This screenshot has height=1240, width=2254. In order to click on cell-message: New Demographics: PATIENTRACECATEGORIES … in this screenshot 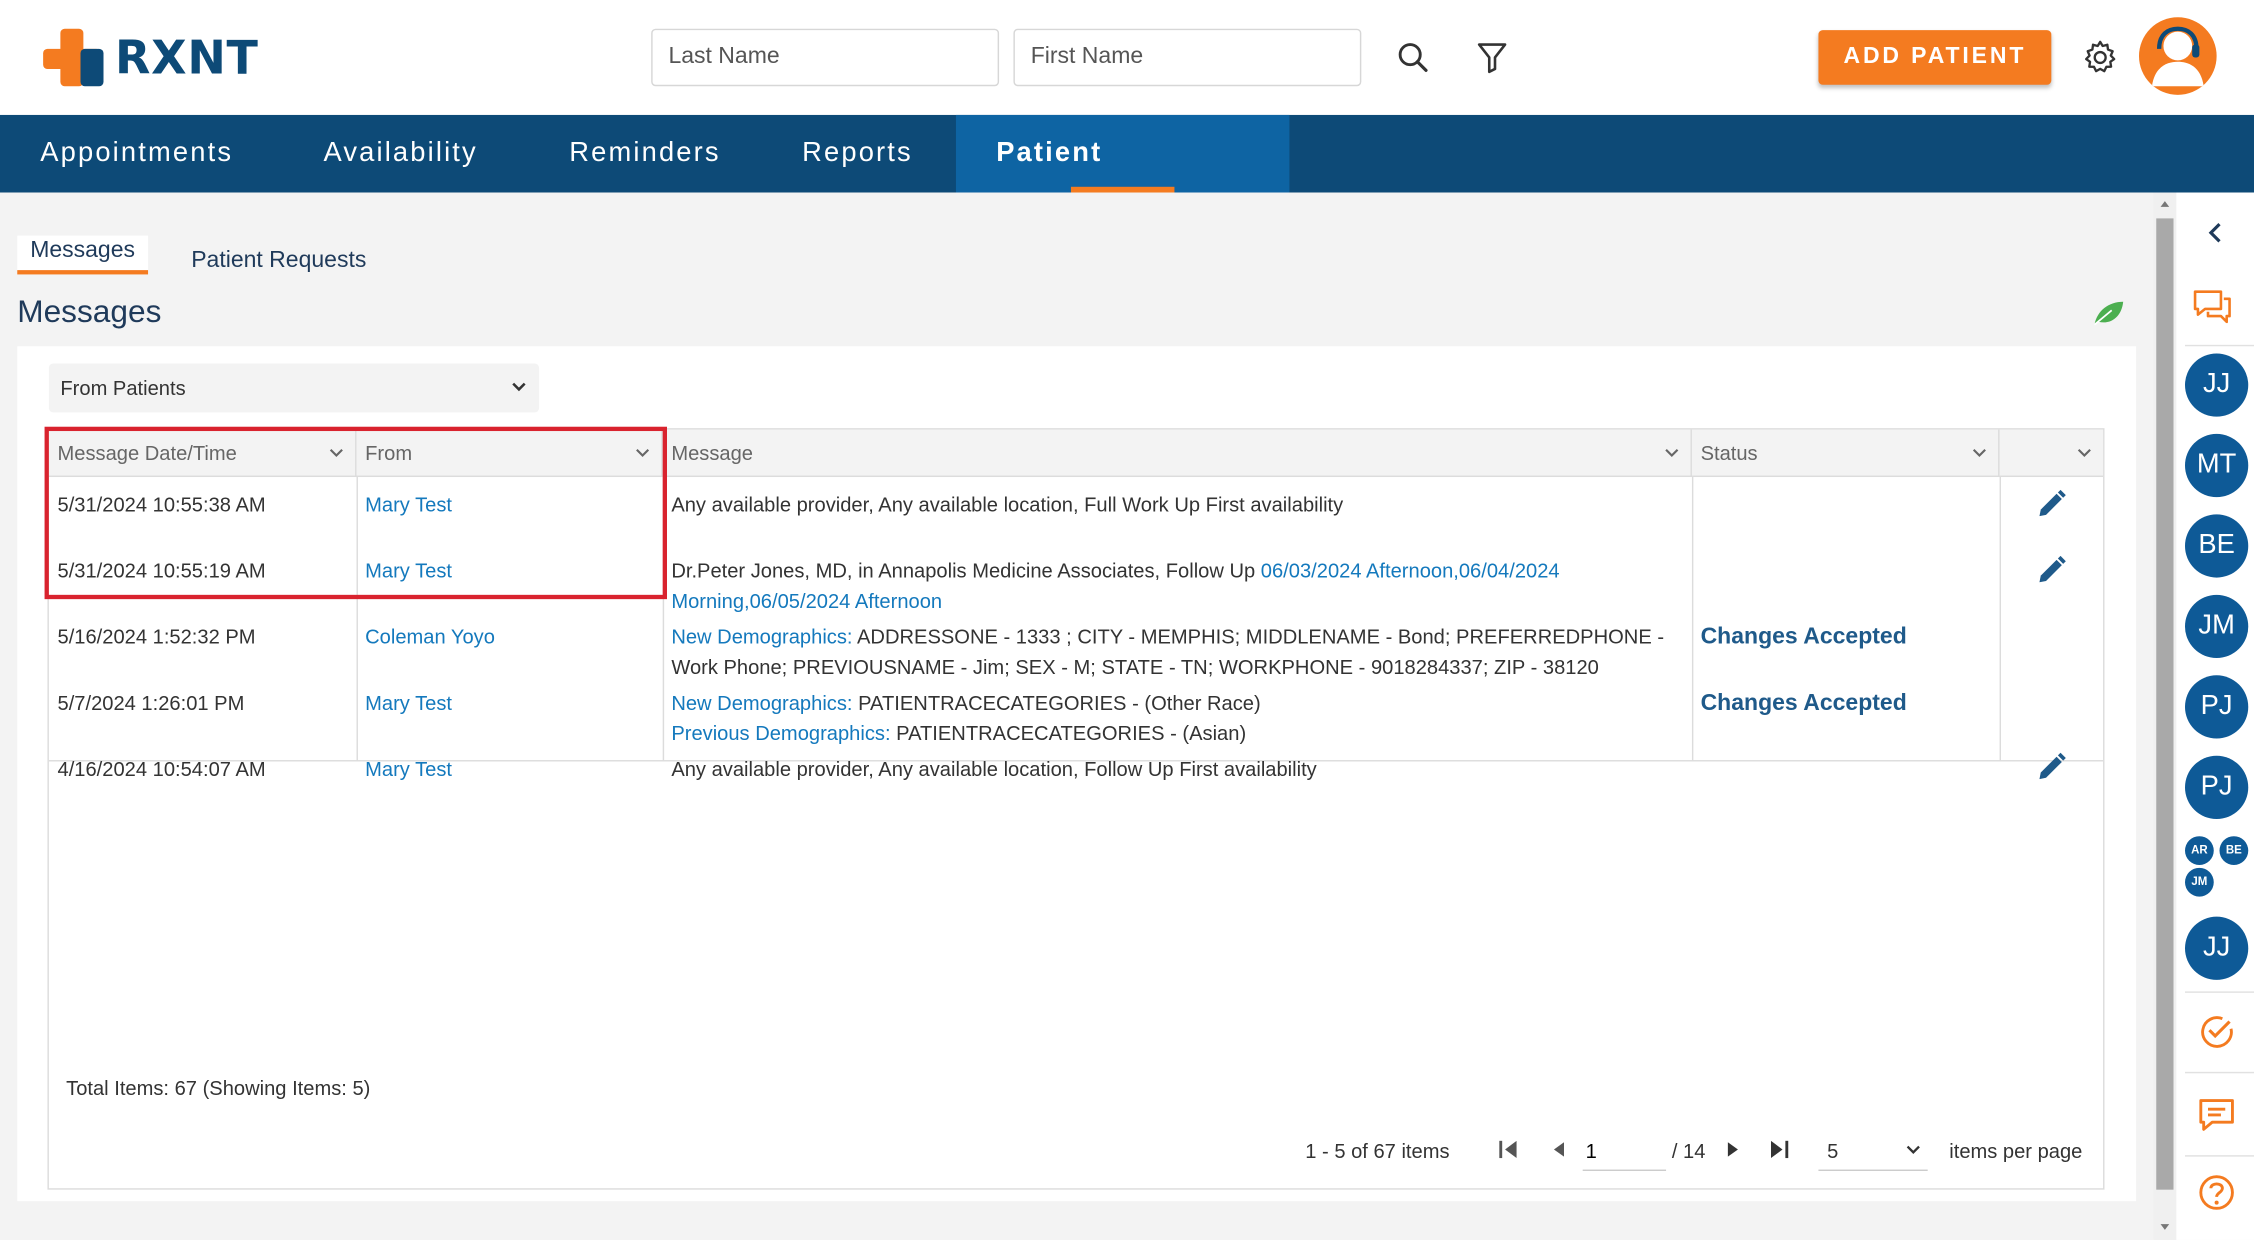, I will do `click(1178, 718)`.